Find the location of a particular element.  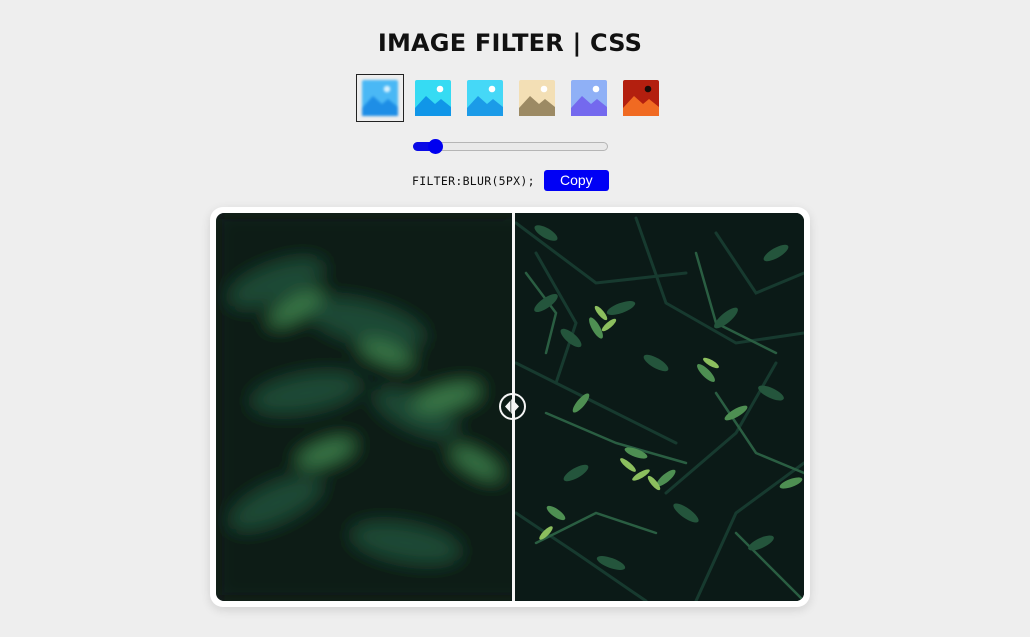

compare-handle is located at coordinates (512, 406).